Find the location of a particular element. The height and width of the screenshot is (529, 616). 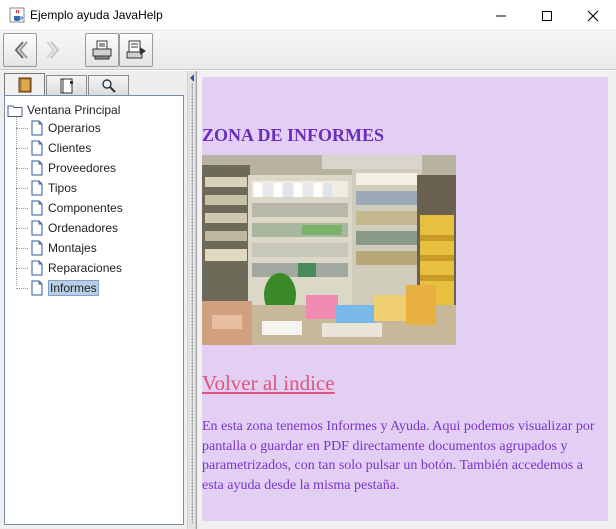

minimize-icon is located at coordinates (501, 15).